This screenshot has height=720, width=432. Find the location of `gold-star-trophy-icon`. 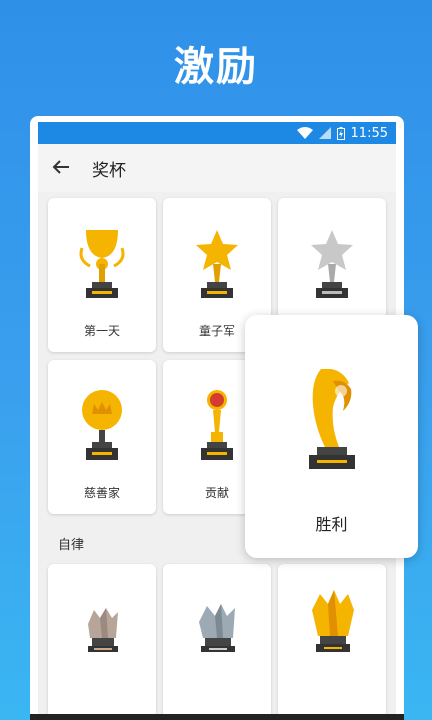

gold-star-trophy-icon is located at coordinates (217, 264).